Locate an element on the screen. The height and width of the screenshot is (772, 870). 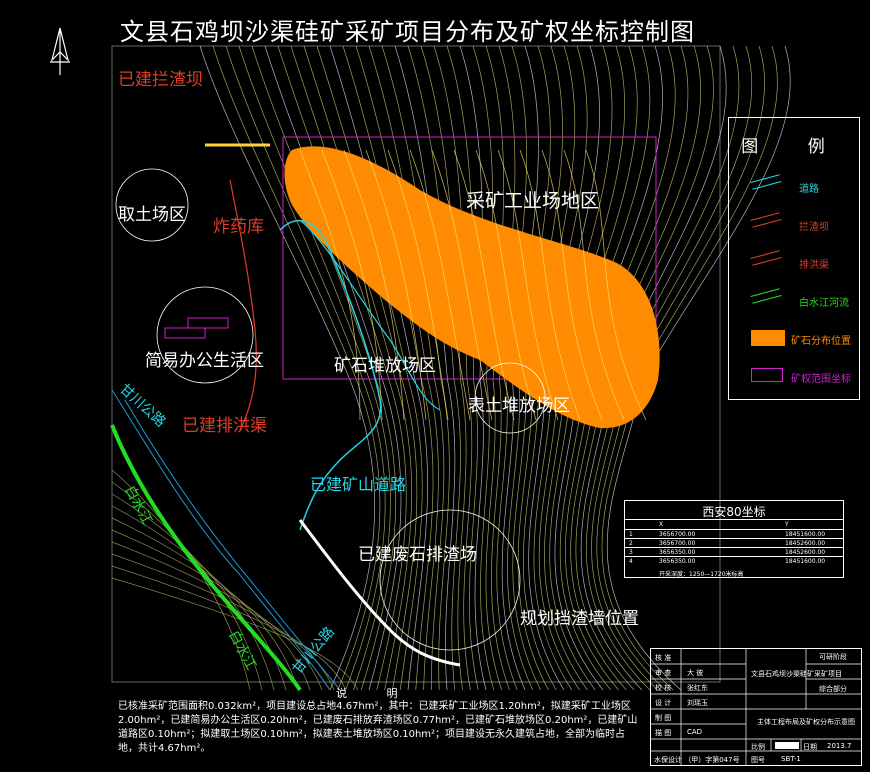
legend-label: 矿石分布位置 is located at coordinates (821, 341).